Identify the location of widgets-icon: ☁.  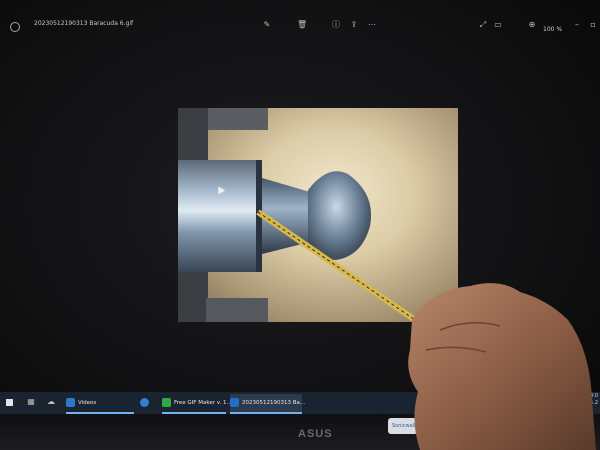
(51, 402).